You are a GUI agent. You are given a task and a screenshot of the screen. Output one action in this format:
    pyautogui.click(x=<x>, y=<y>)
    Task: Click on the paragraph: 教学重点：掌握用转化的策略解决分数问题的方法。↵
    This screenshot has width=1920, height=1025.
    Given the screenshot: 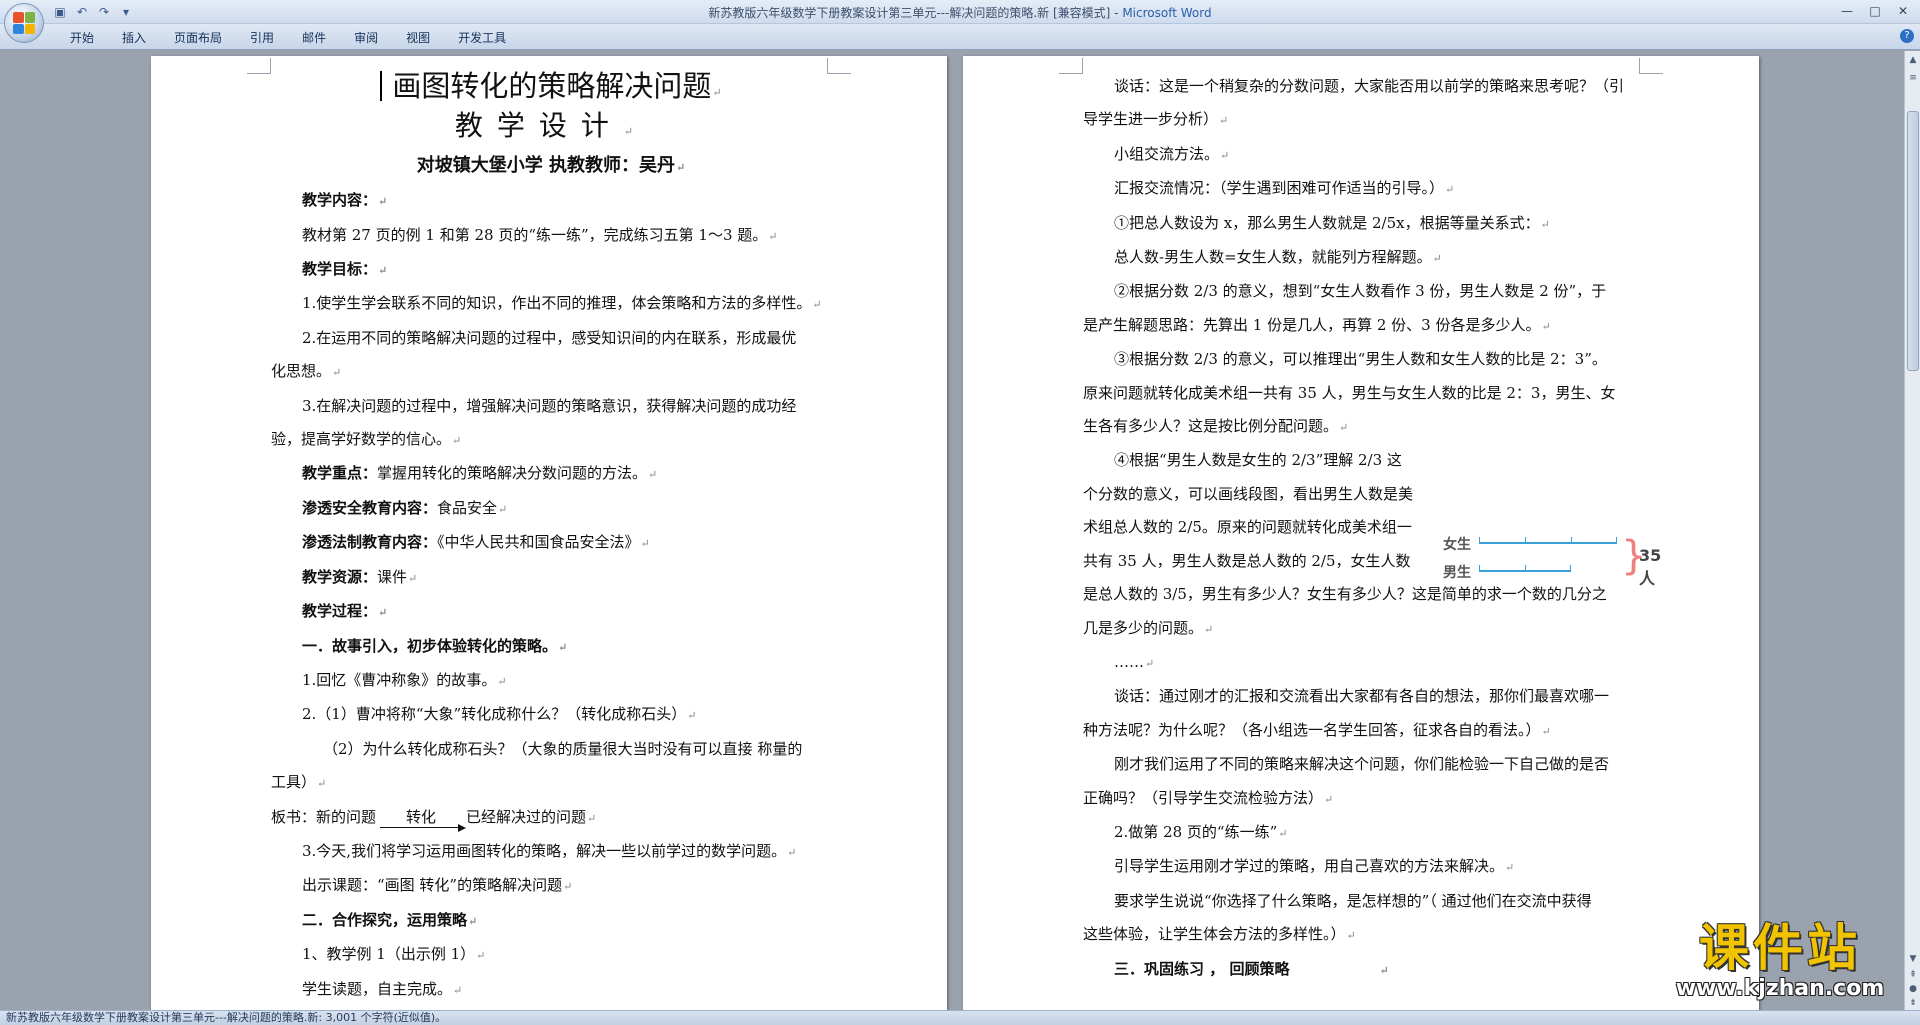 What is the action you would take?
    pyautogui.click(x=480, y=473)
    